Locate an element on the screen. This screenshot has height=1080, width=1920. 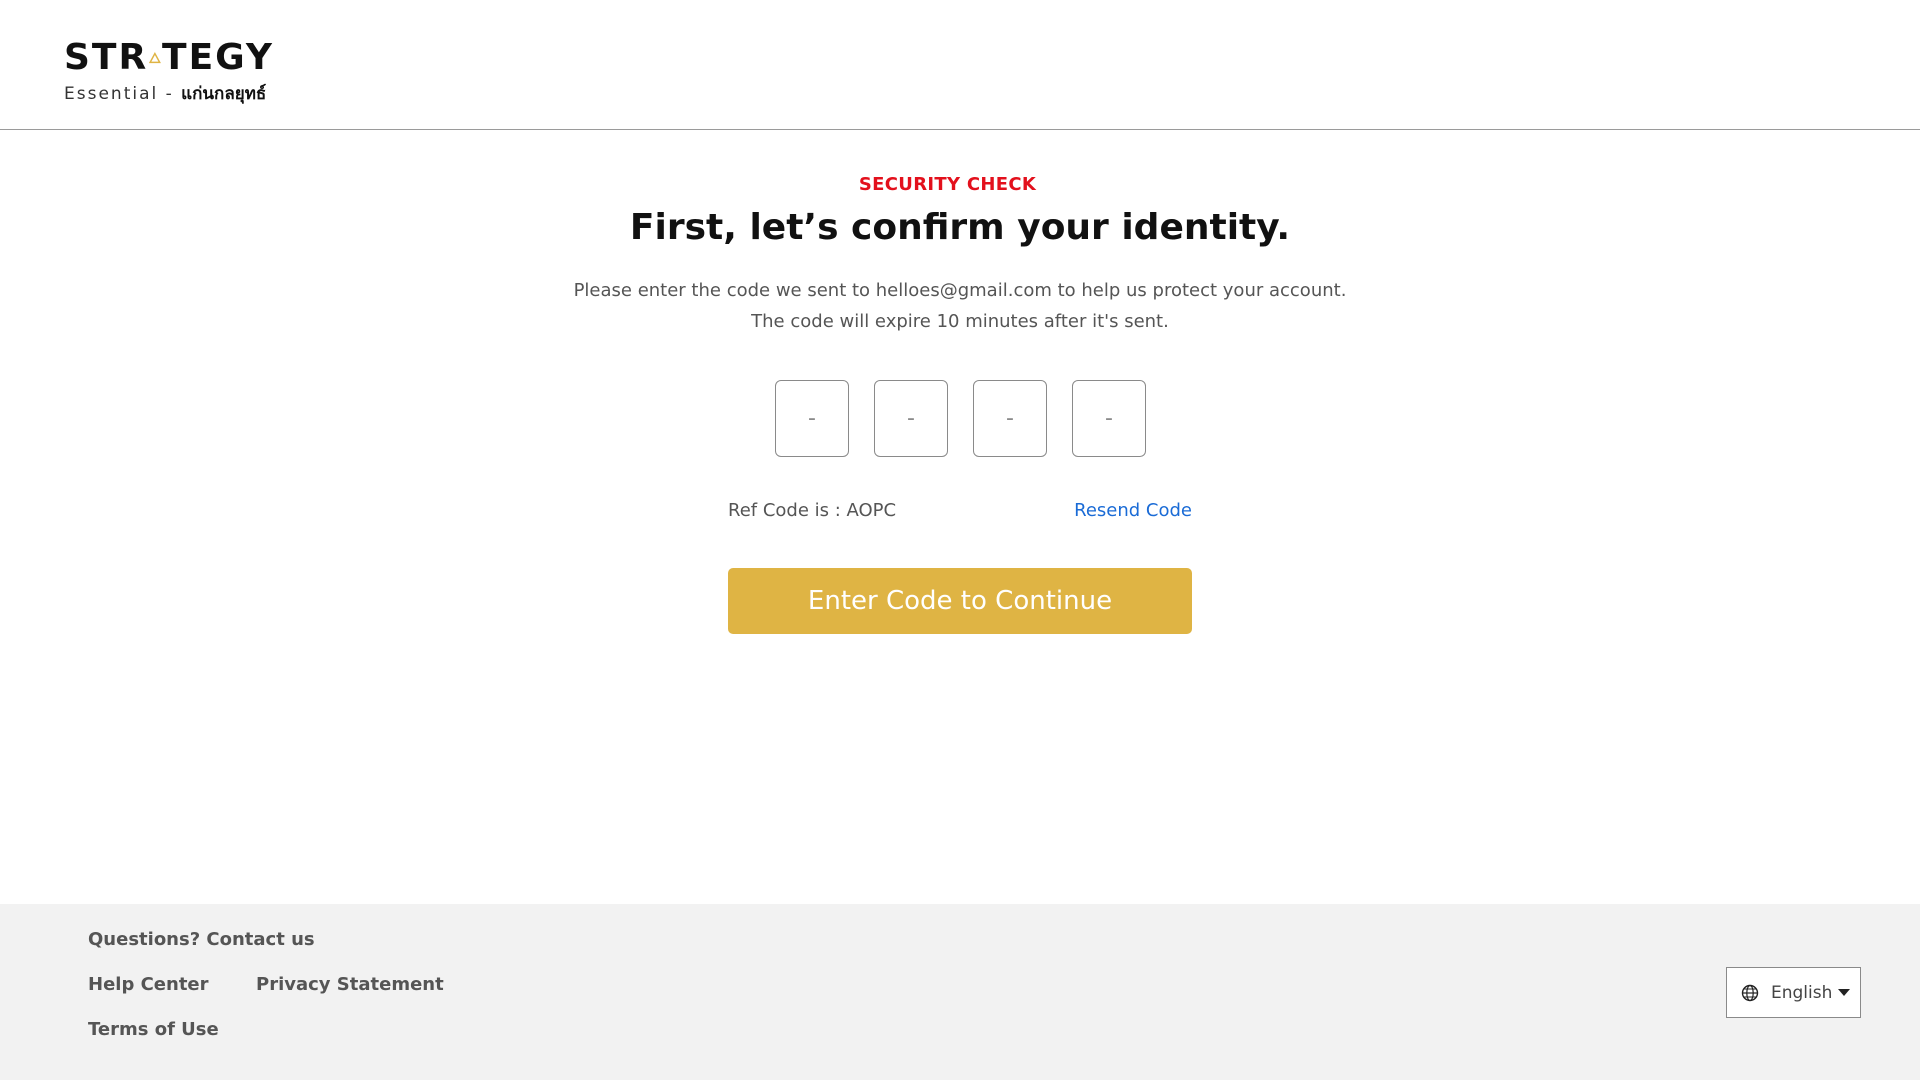
otp-digit-1-input is located at coordinates (812, 418).